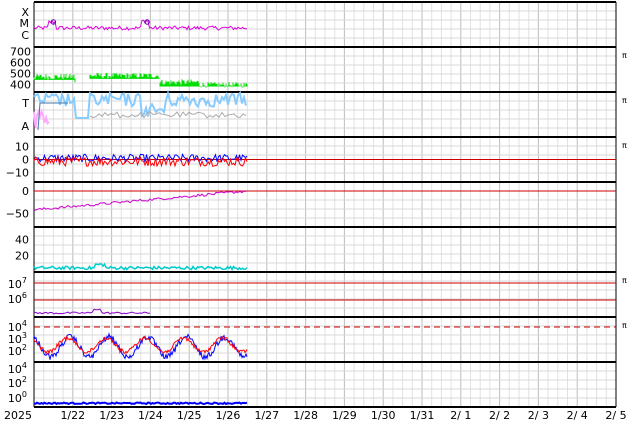 The height and width of the screenshot is (424, 634). What do you see at coordinates (25, 35) in the screenshot?
I see `axis-tick-label: C` at bounding box center [25, 35].